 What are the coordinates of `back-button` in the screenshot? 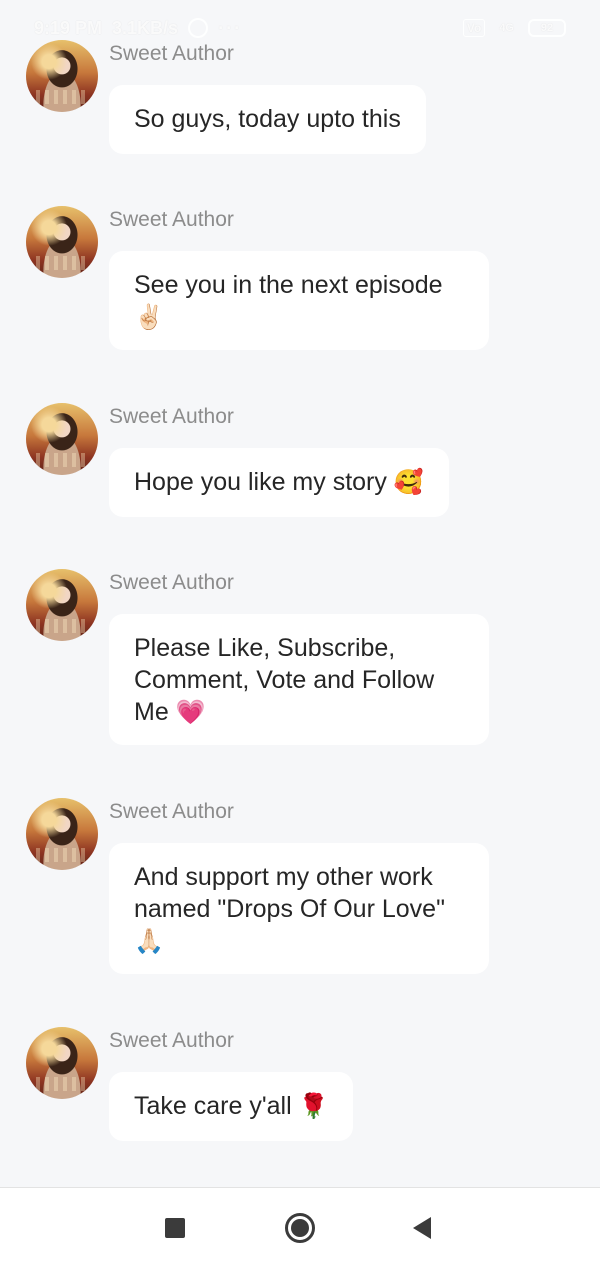 It's located at (422, 1228).